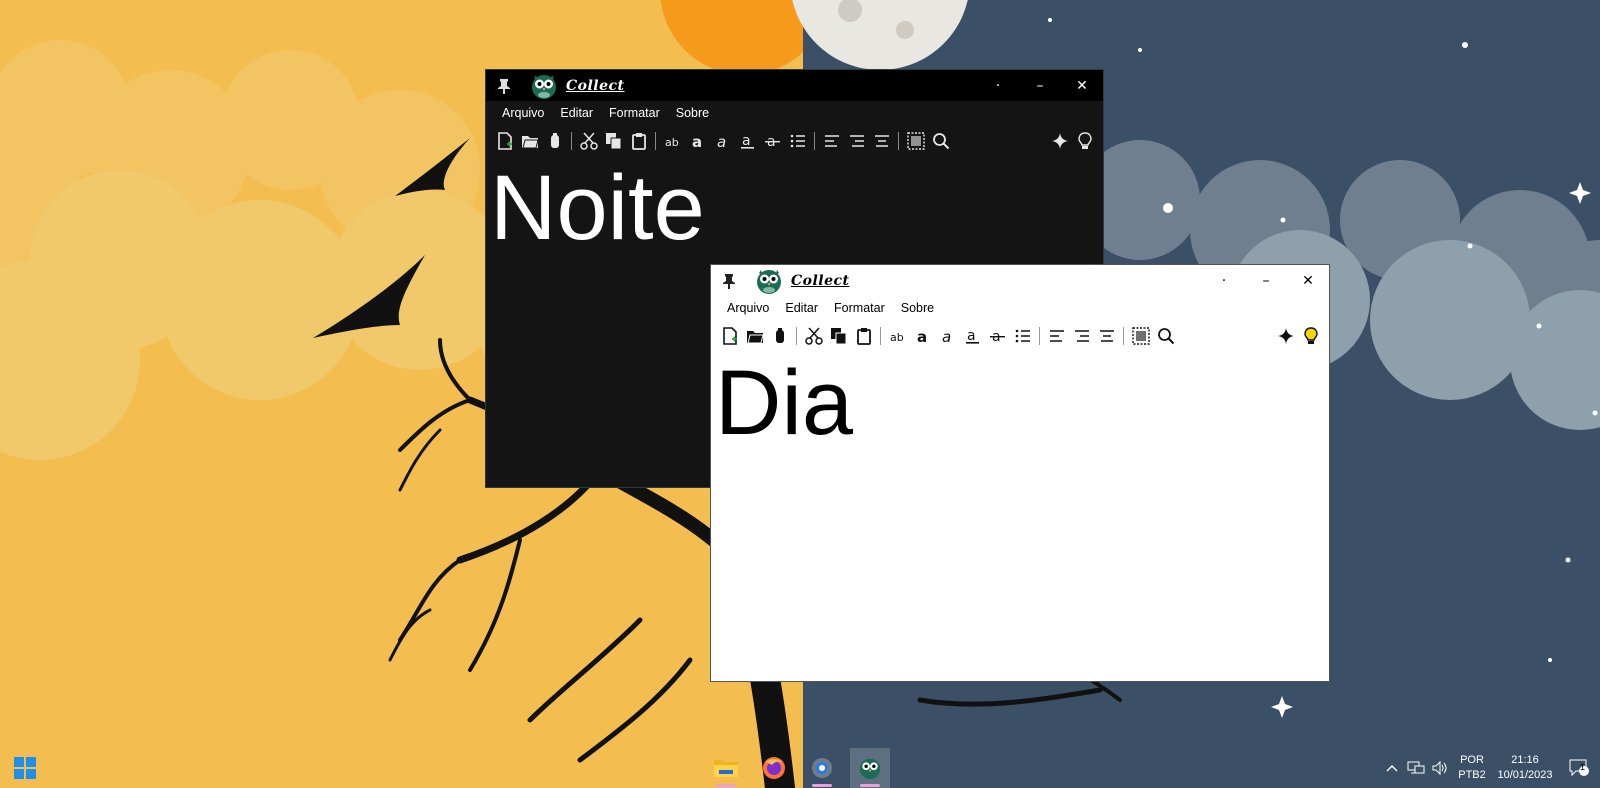  I want to click on tray-expand-chevron-icon, so click(1392, 768).